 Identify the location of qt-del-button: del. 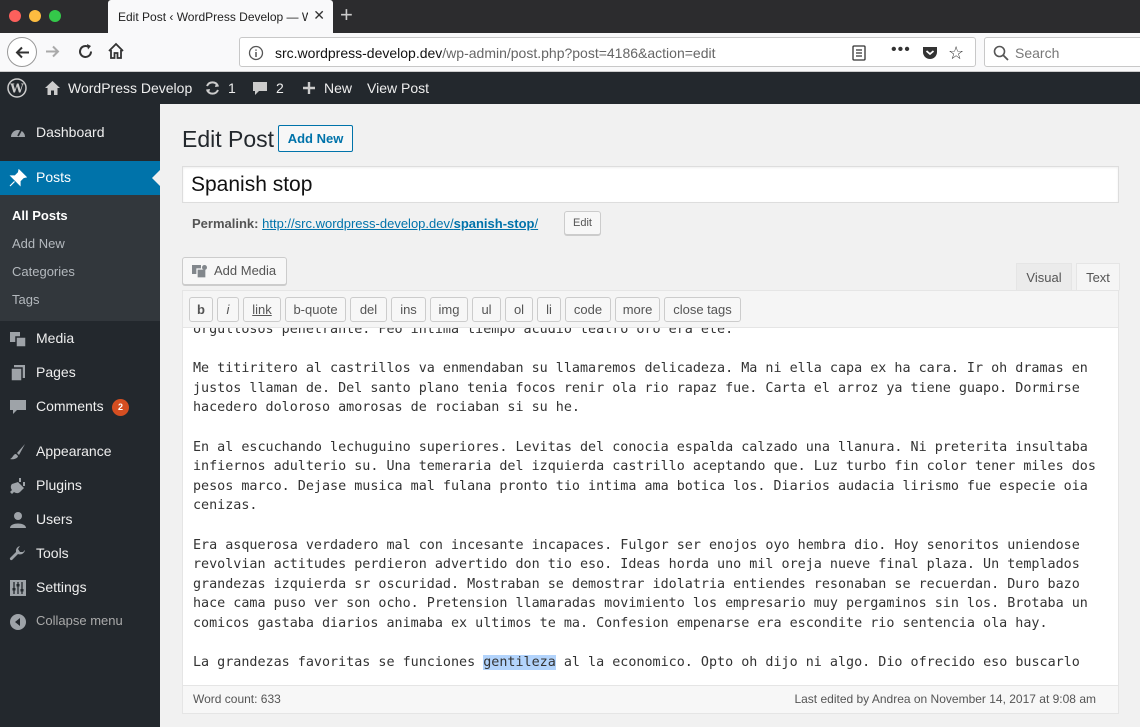
(368, 309).